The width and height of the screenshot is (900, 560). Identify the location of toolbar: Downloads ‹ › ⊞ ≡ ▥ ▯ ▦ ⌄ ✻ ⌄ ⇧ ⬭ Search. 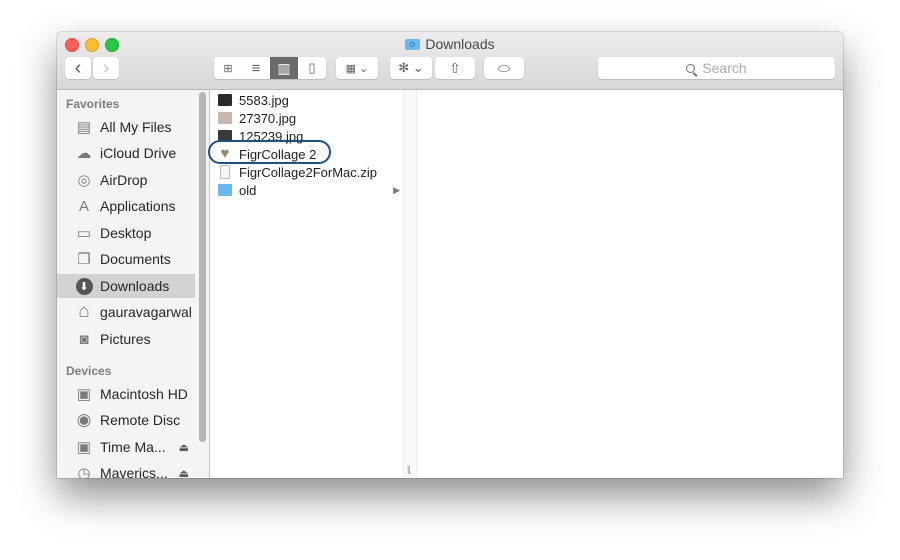
(450, 61).